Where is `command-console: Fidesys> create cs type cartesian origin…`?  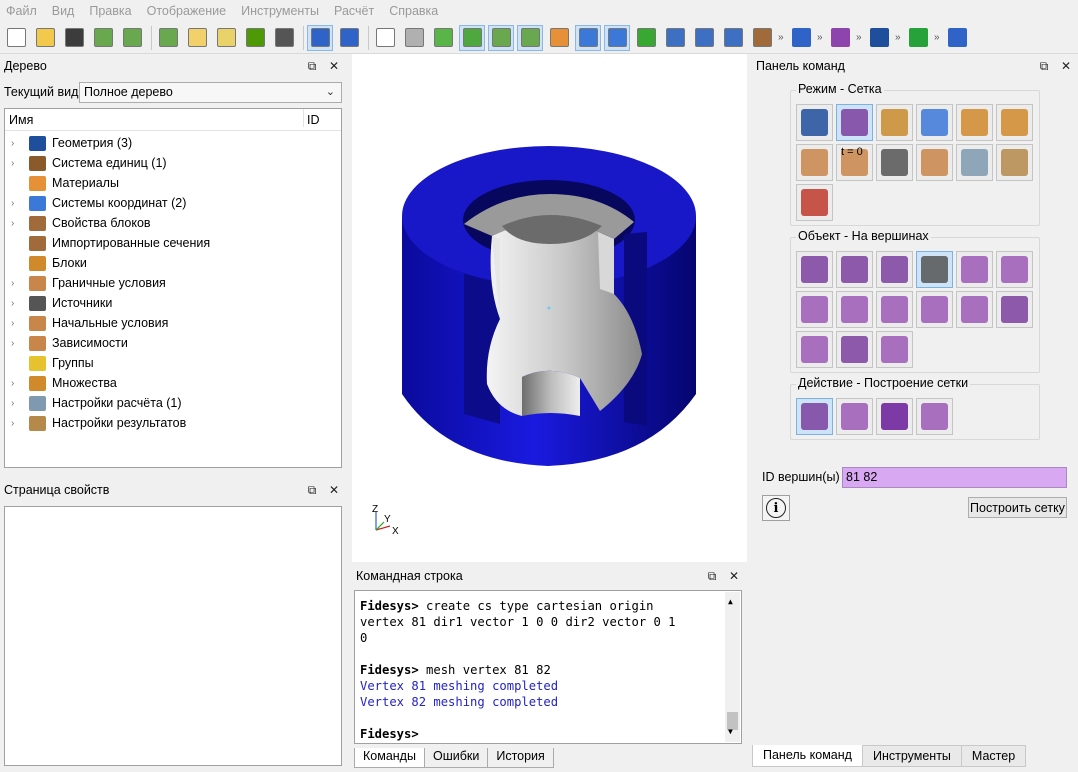
command-console: Fidesys> create cs type cartesian origin… is located at coordinates (548, 667).